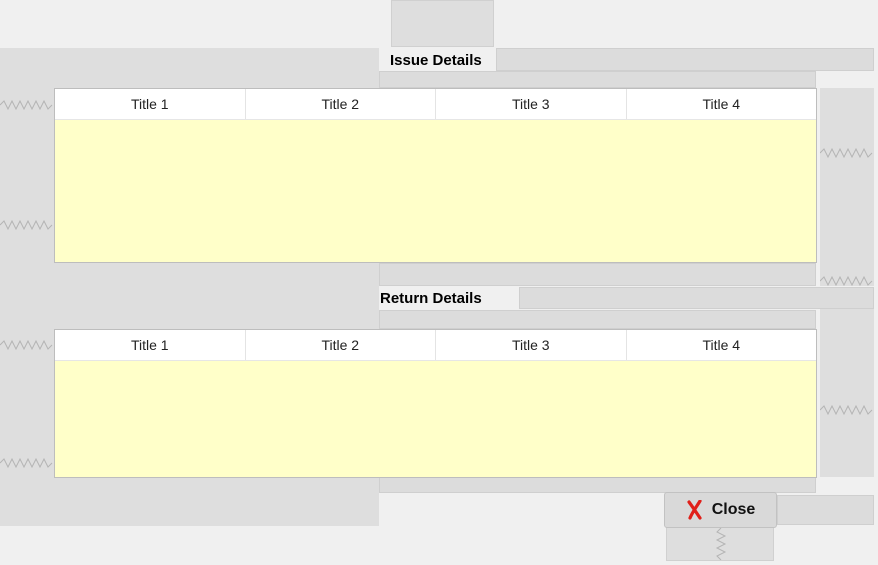 The width and height of the screenshot is (878, 565). What do you see at coordinates (531, 104) in the screenshot?
I see `issue-column-header: Title 3` at bounding box center [531, 104].